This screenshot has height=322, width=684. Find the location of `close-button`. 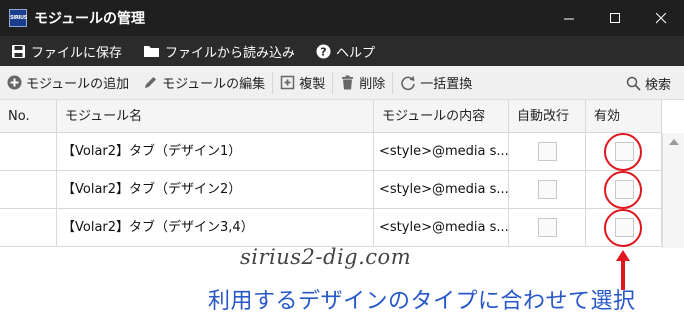

close-button is located at coordinates (661, 18).